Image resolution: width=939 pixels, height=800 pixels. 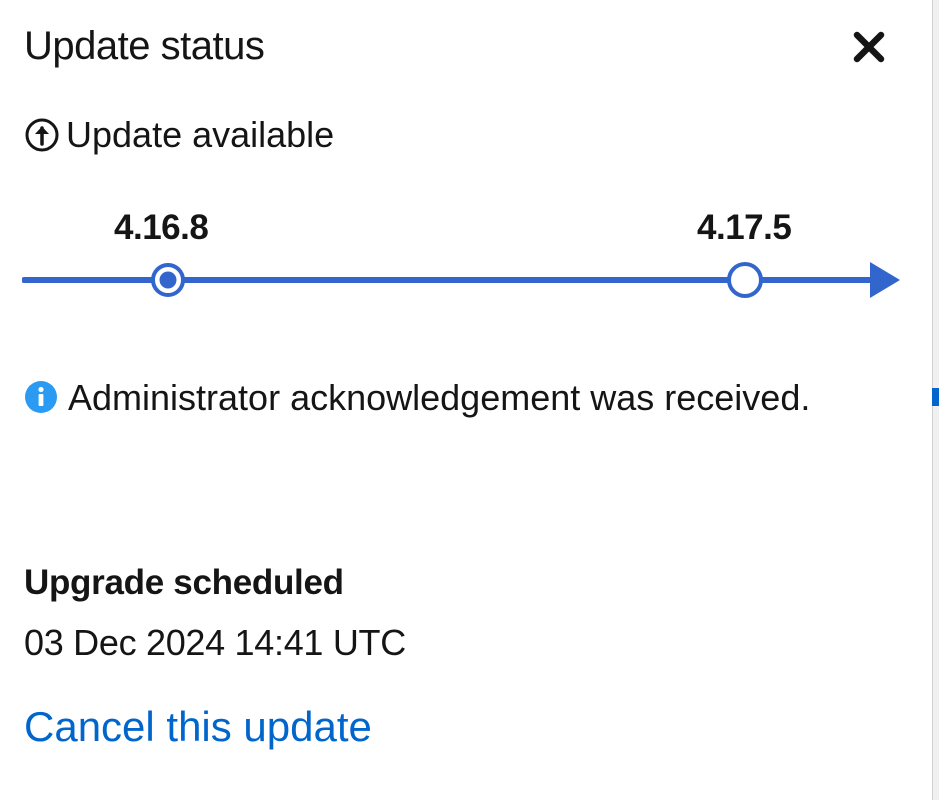 I want to click on current-version-label: 4.16.8, so click(x=161, y=227).